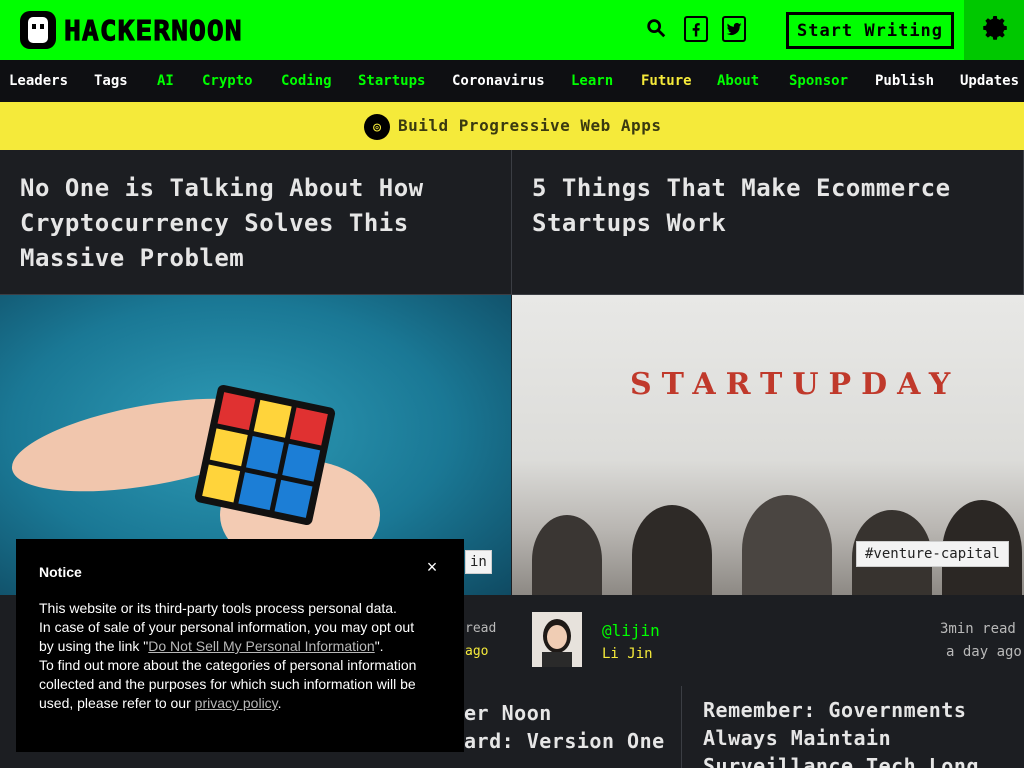  What do you see at coordinates (666, 82) in the screenshot?
I see `nav-item-future: Future` at bounding box center [666, 82].